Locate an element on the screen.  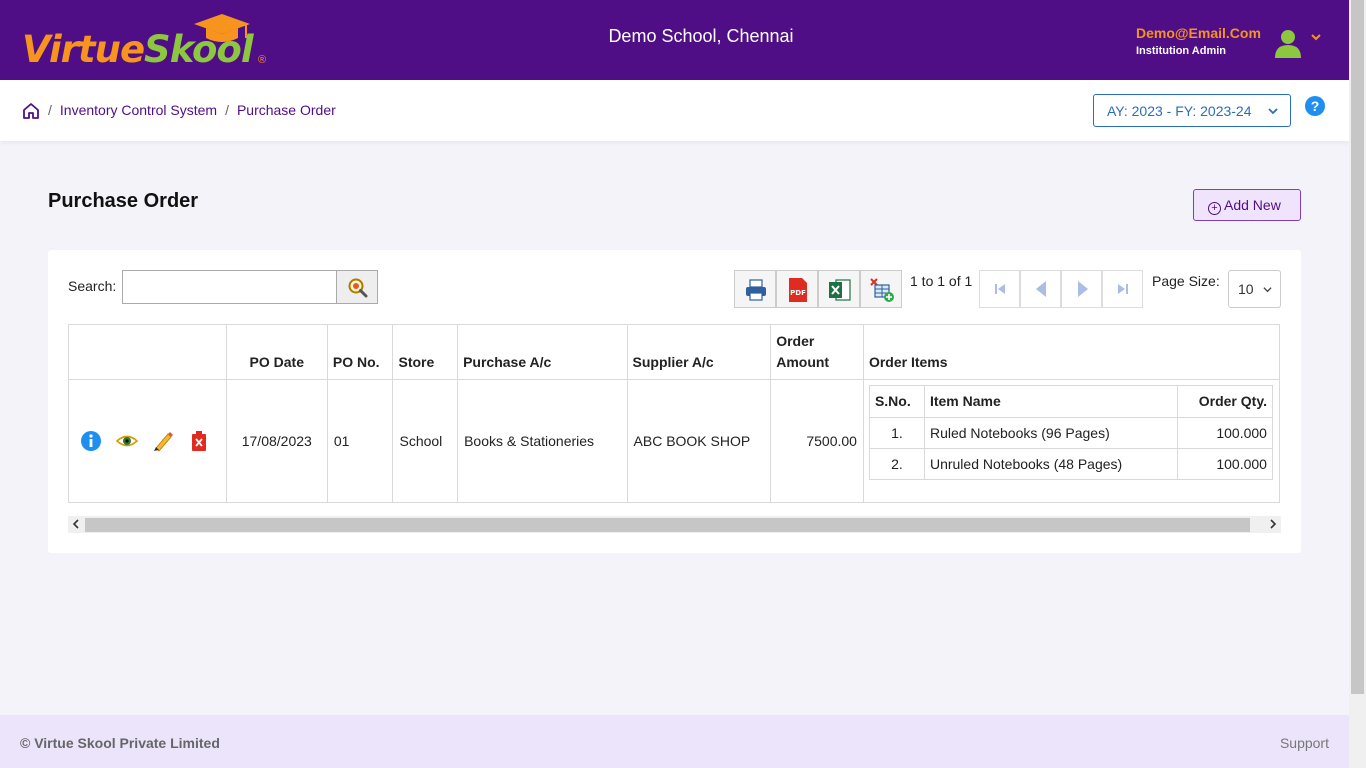
purchase-ac-header: Purchase A/c is located at coordinates (542, 352).